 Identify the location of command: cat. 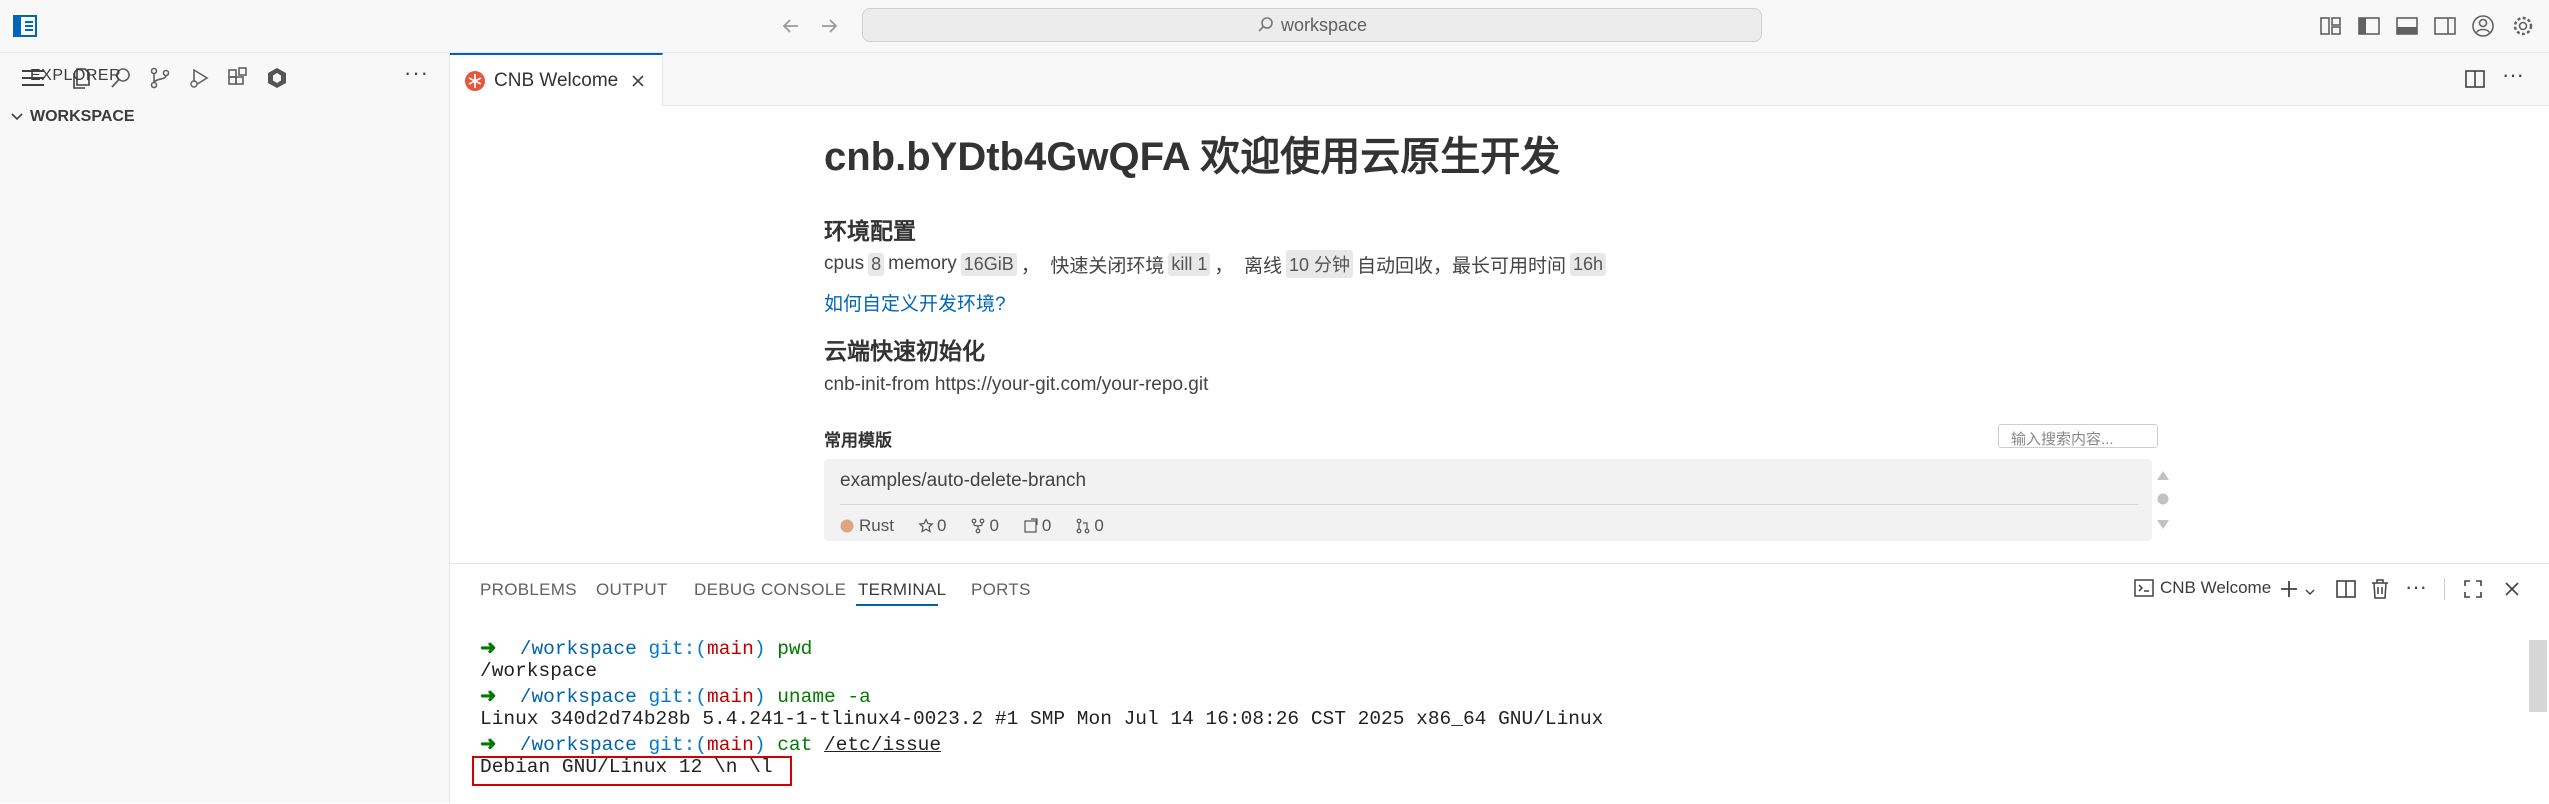
(795, 745).